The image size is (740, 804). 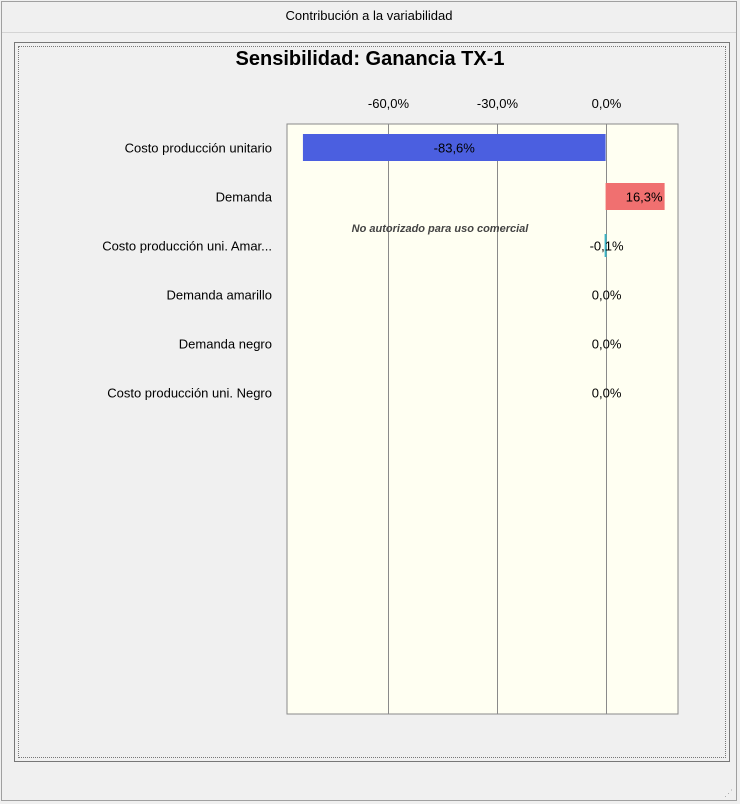 I want to click on watermark-text: No autorizado para uso comercial, so click(x=441, y=229).